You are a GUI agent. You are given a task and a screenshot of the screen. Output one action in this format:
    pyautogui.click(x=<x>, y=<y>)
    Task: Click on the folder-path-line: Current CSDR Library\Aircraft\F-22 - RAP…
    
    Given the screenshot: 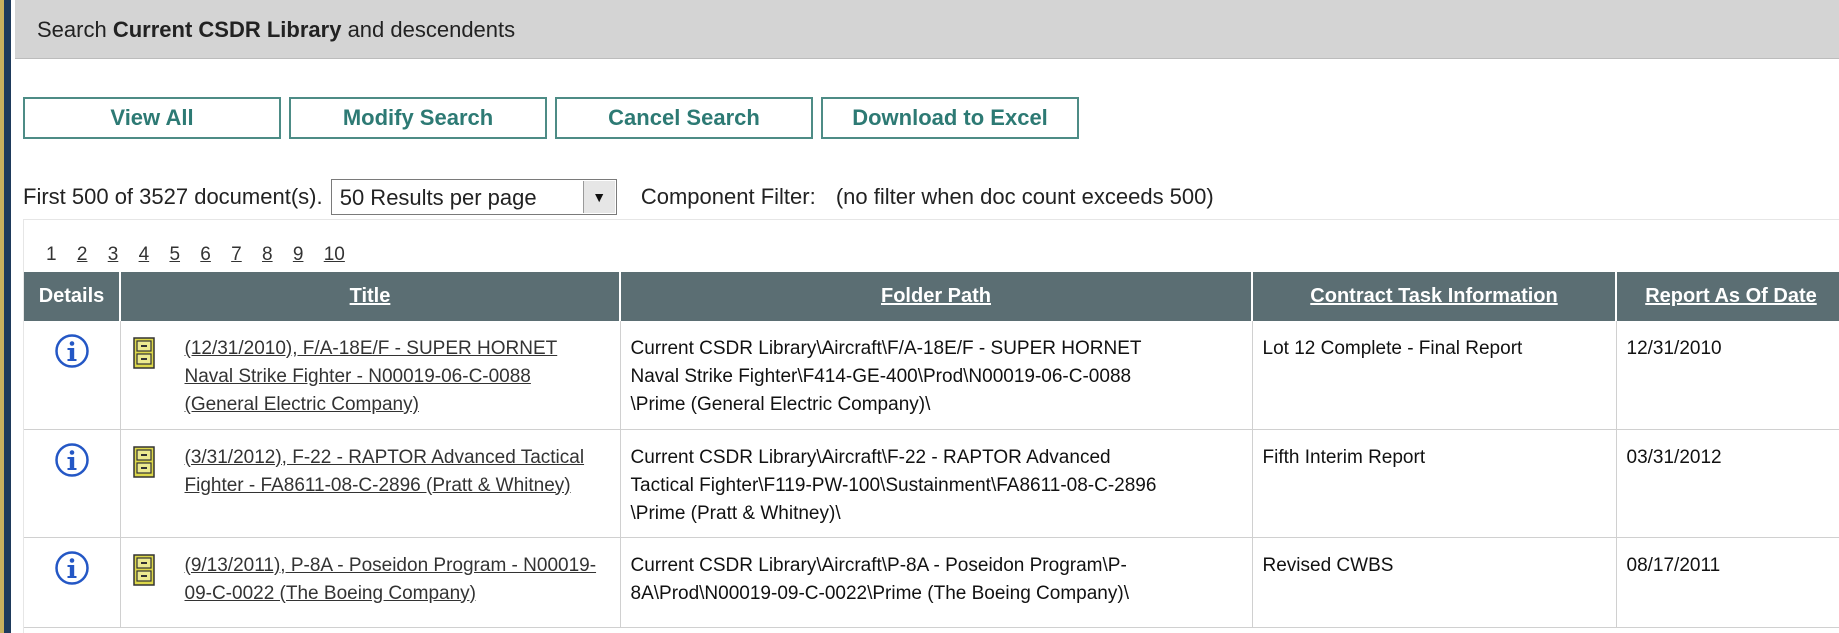 What is the action you would take?
    pyautogui.click(x=870, y=457)
    